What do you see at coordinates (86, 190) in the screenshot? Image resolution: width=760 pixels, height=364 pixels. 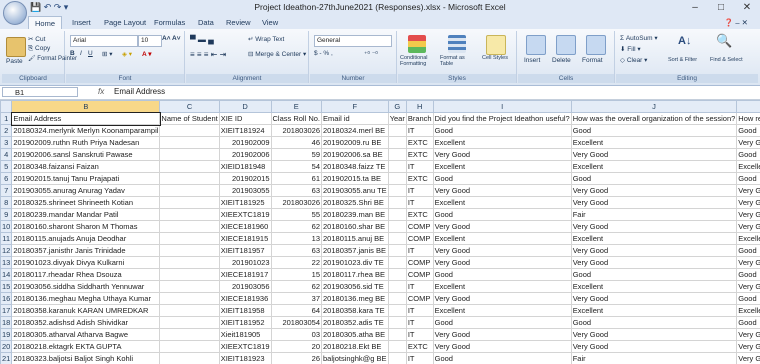 I see `cell: 201903055.anurag Anurag Yadav` at bounding box center [86, 190].